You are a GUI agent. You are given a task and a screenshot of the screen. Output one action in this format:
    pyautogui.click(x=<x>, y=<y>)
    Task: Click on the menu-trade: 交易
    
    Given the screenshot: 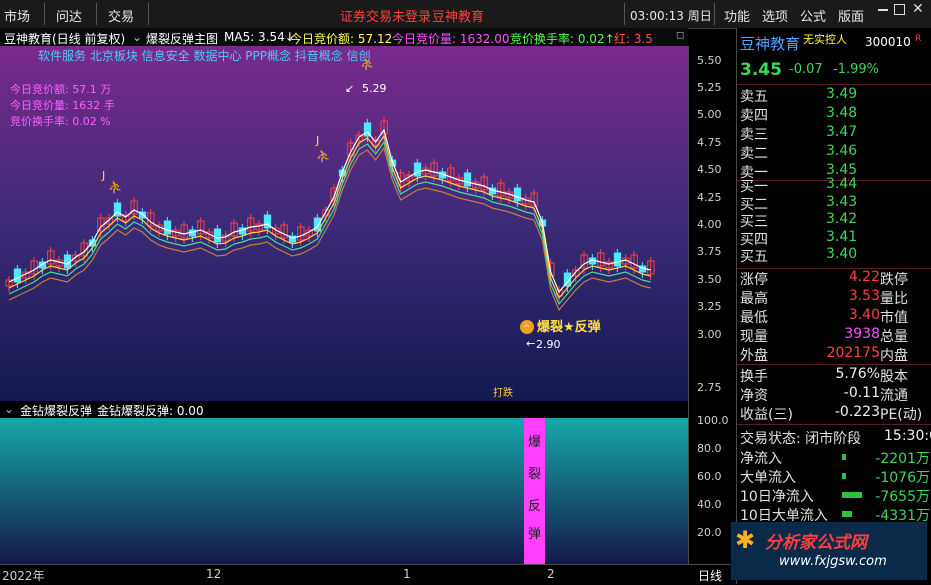 What is the action you would take?
    pyautogui.click(x=121, y=15)
    